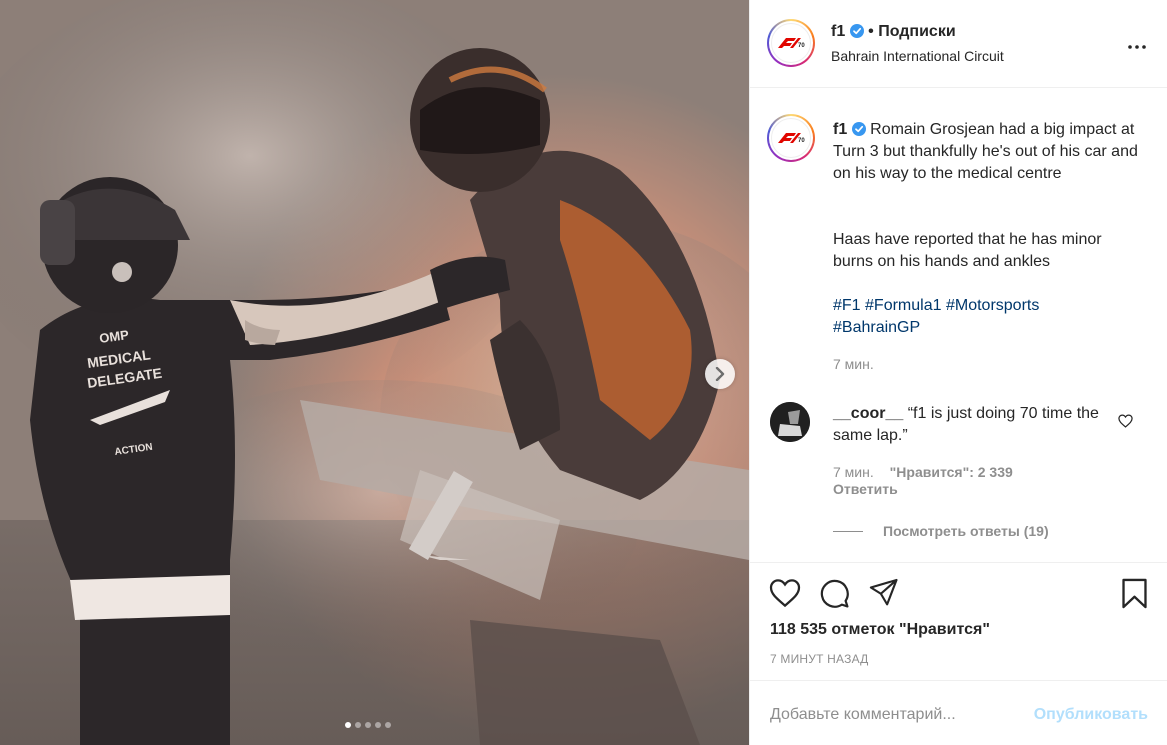 The height and width of the screenshot is (745, 1167). Describe the element at coordinates (865, 489) in the screenshot. I see `comment-reply-button: Ответить` at that location.